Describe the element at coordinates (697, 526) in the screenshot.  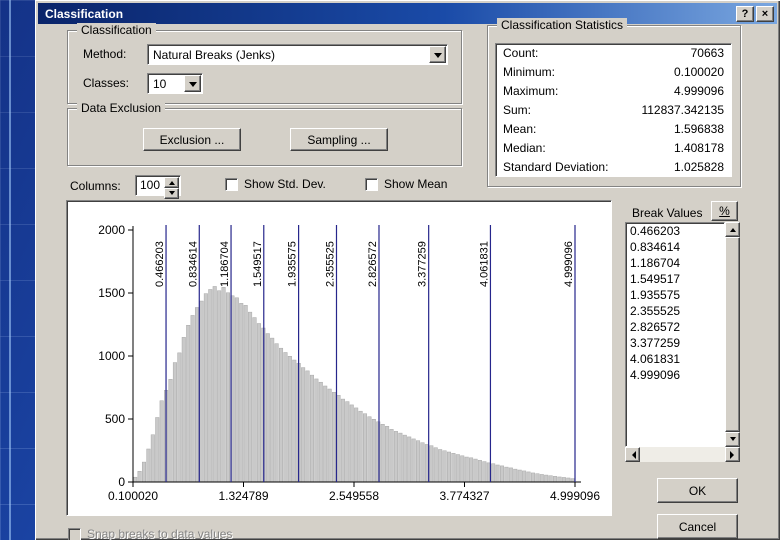
I see `cancel-button: Cancel` at that location.